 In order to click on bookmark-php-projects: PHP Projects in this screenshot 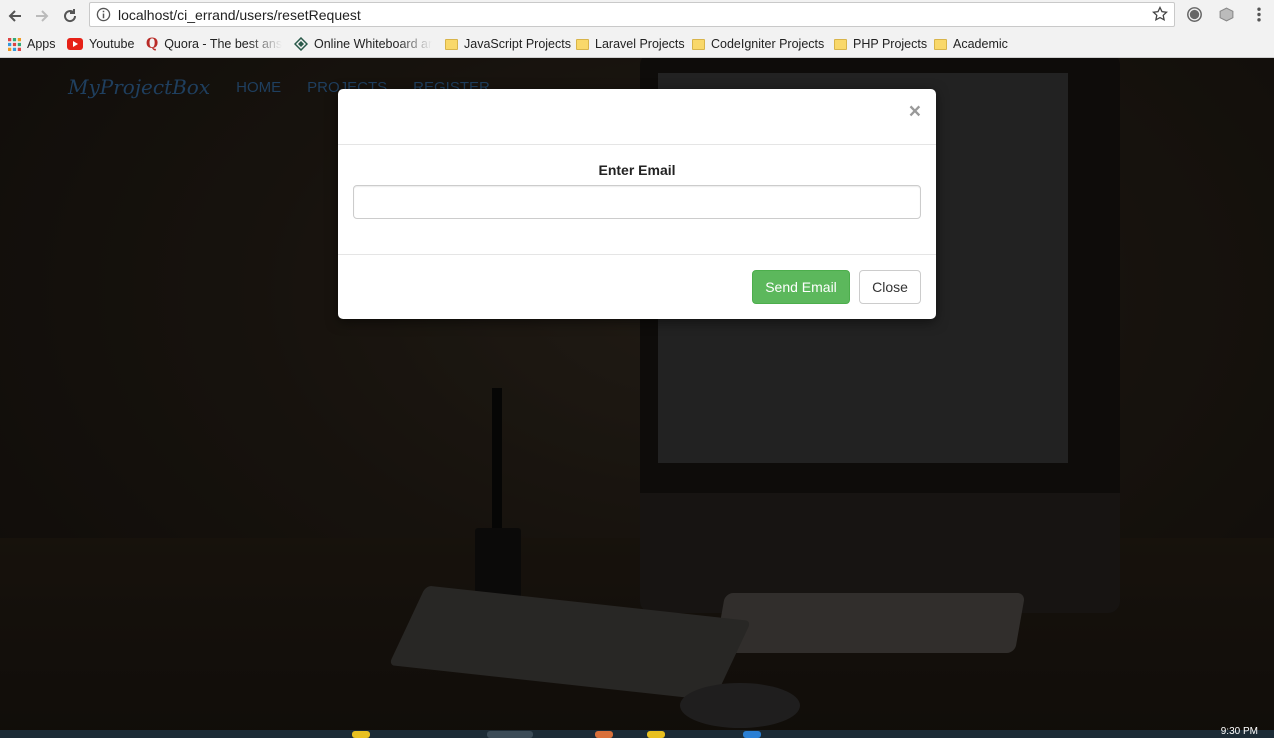, I will do `click(880, 44)`.